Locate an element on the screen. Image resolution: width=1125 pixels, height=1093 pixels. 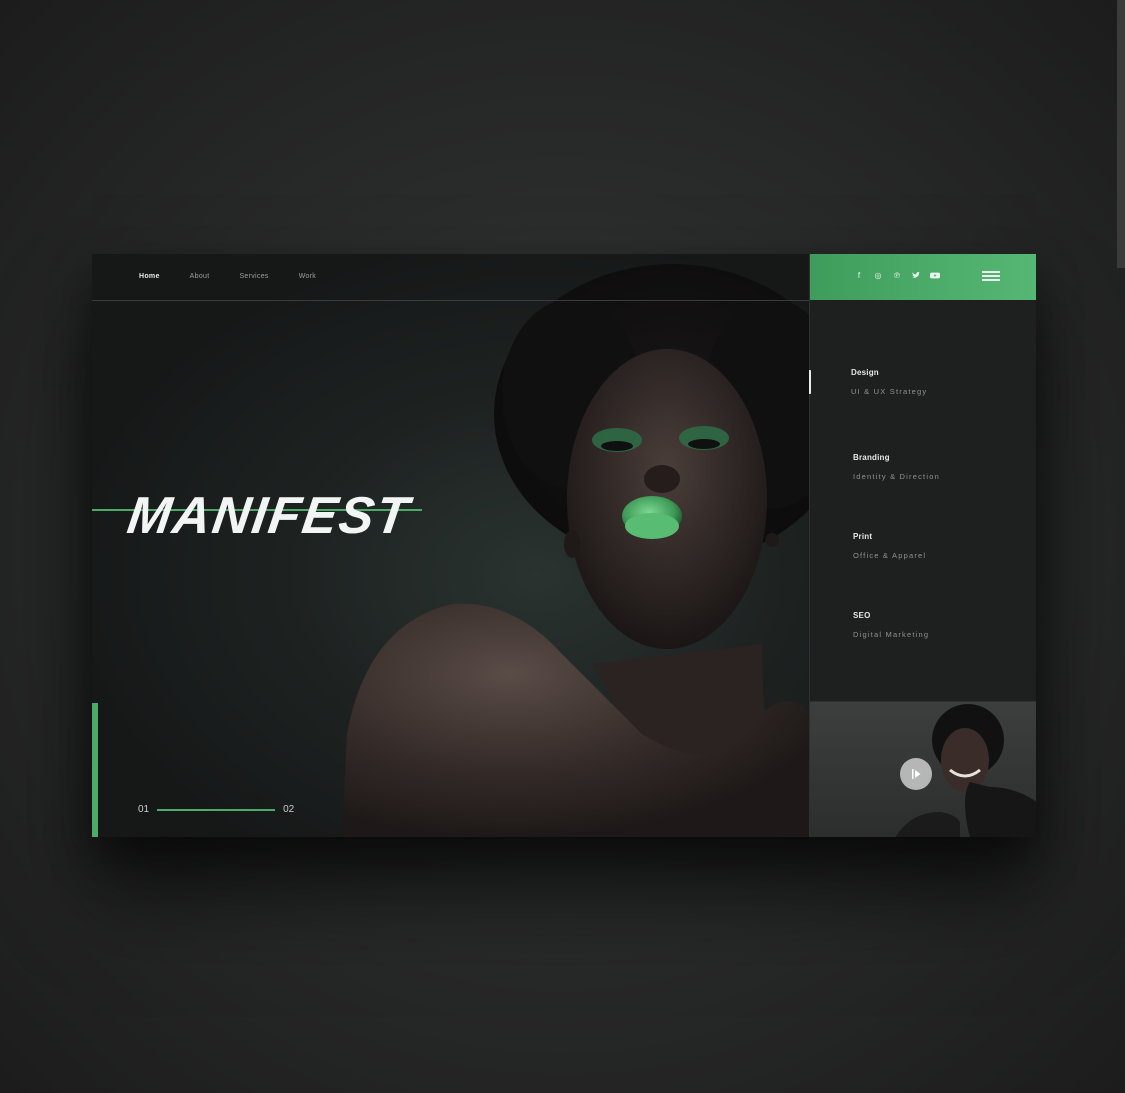
service-subtitle: Office & Apparel is located at coordinates (890, 555).